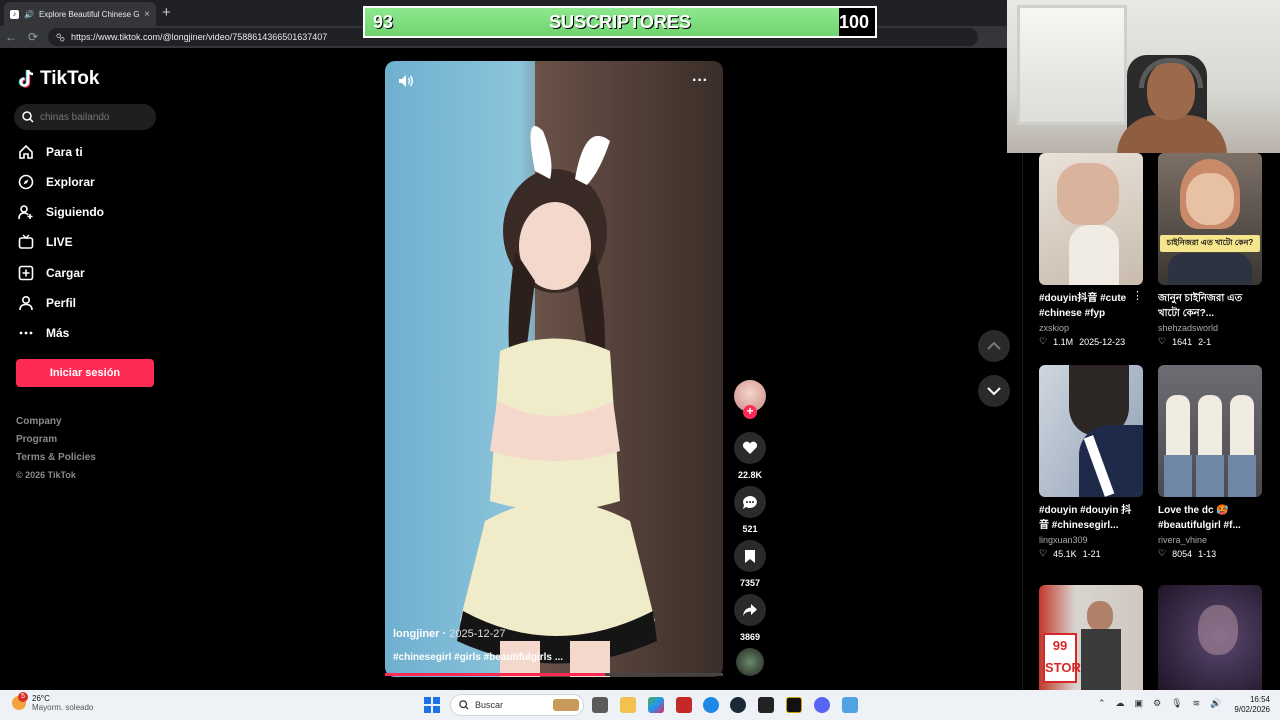 This screenshot has height=720, width=1280. I want to click on rec-user: shehzadsworld, so click(1210, 328).